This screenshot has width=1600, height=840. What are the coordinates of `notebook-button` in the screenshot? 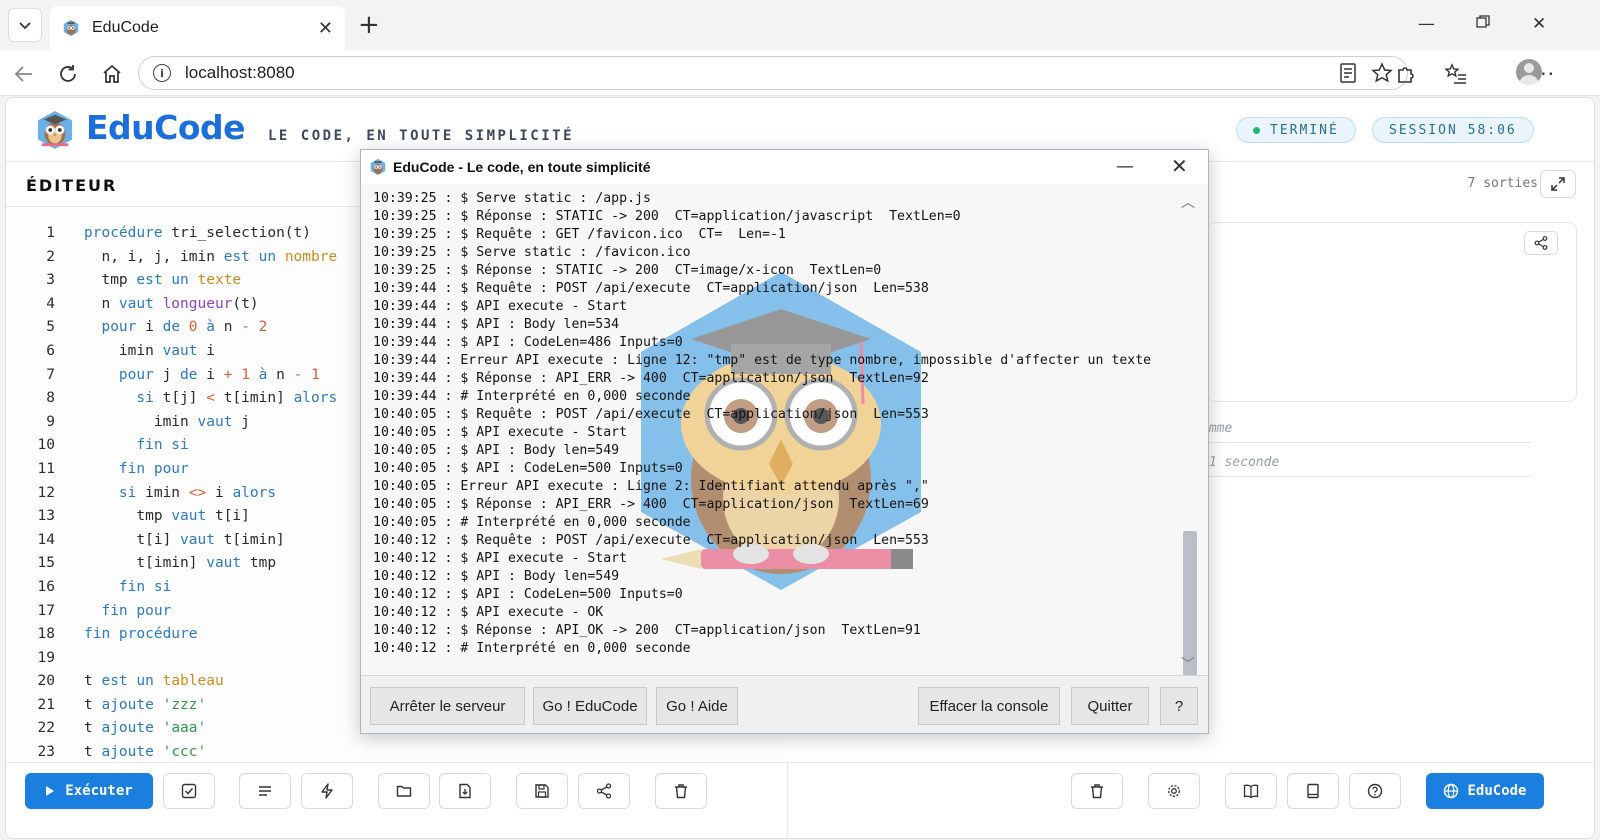 It's located at (1313, 791).